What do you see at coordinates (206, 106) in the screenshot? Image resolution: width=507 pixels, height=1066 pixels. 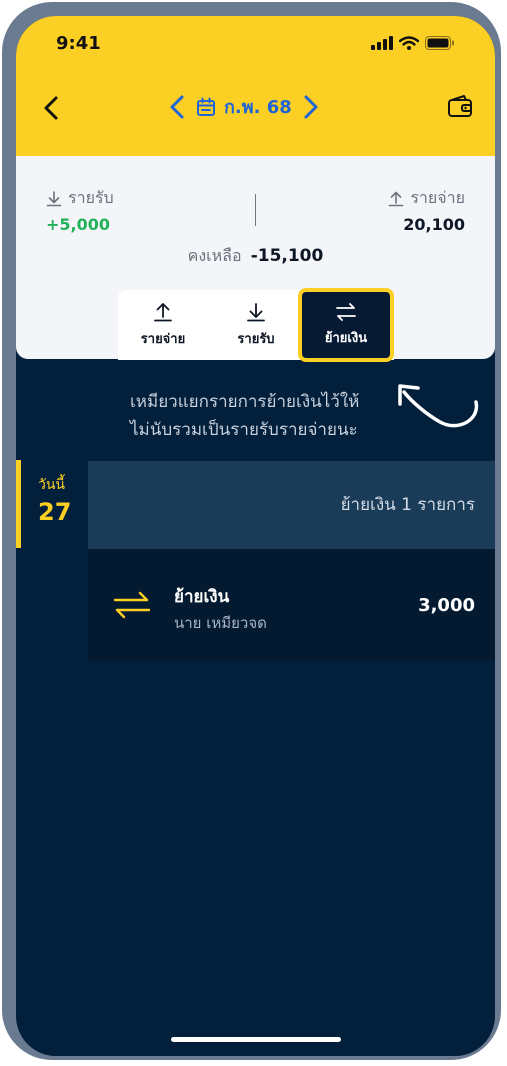 I see `calendar-icon` at bounding box center [206, 106].